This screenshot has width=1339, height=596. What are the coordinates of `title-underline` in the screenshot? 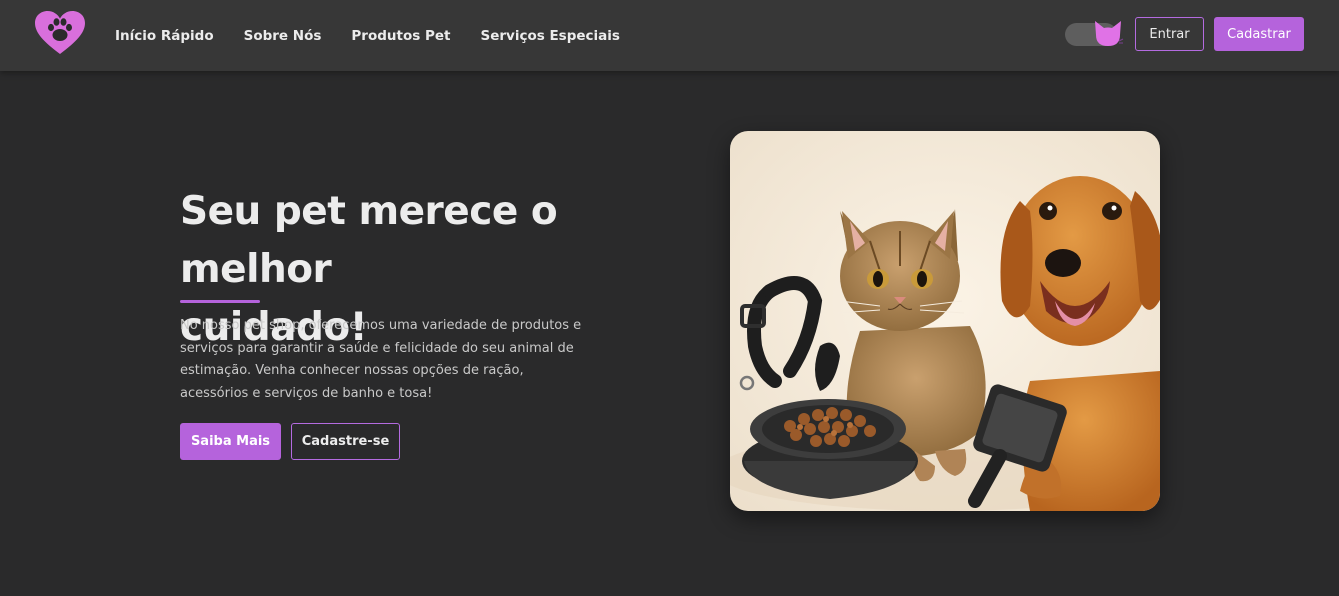 It's located at (220, 301).